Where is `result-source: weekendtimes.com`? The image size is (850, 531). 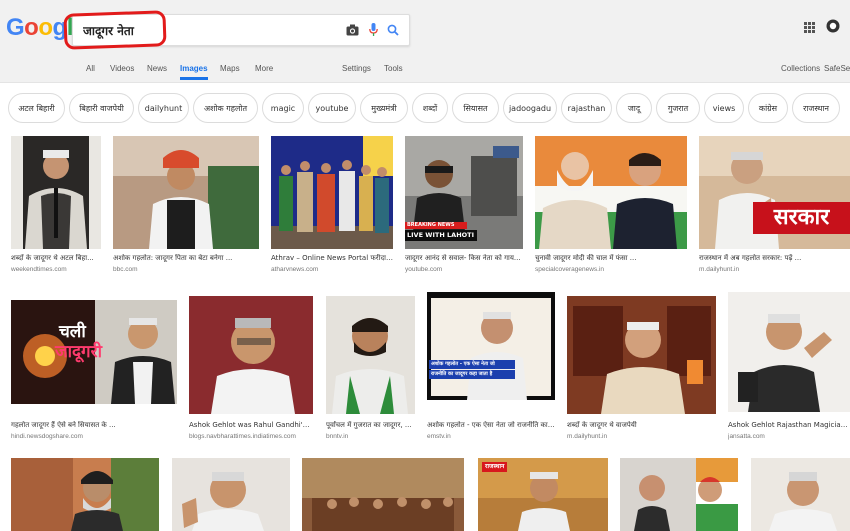
result-source: weekendtimes.com is located at coordinates (39, 269).